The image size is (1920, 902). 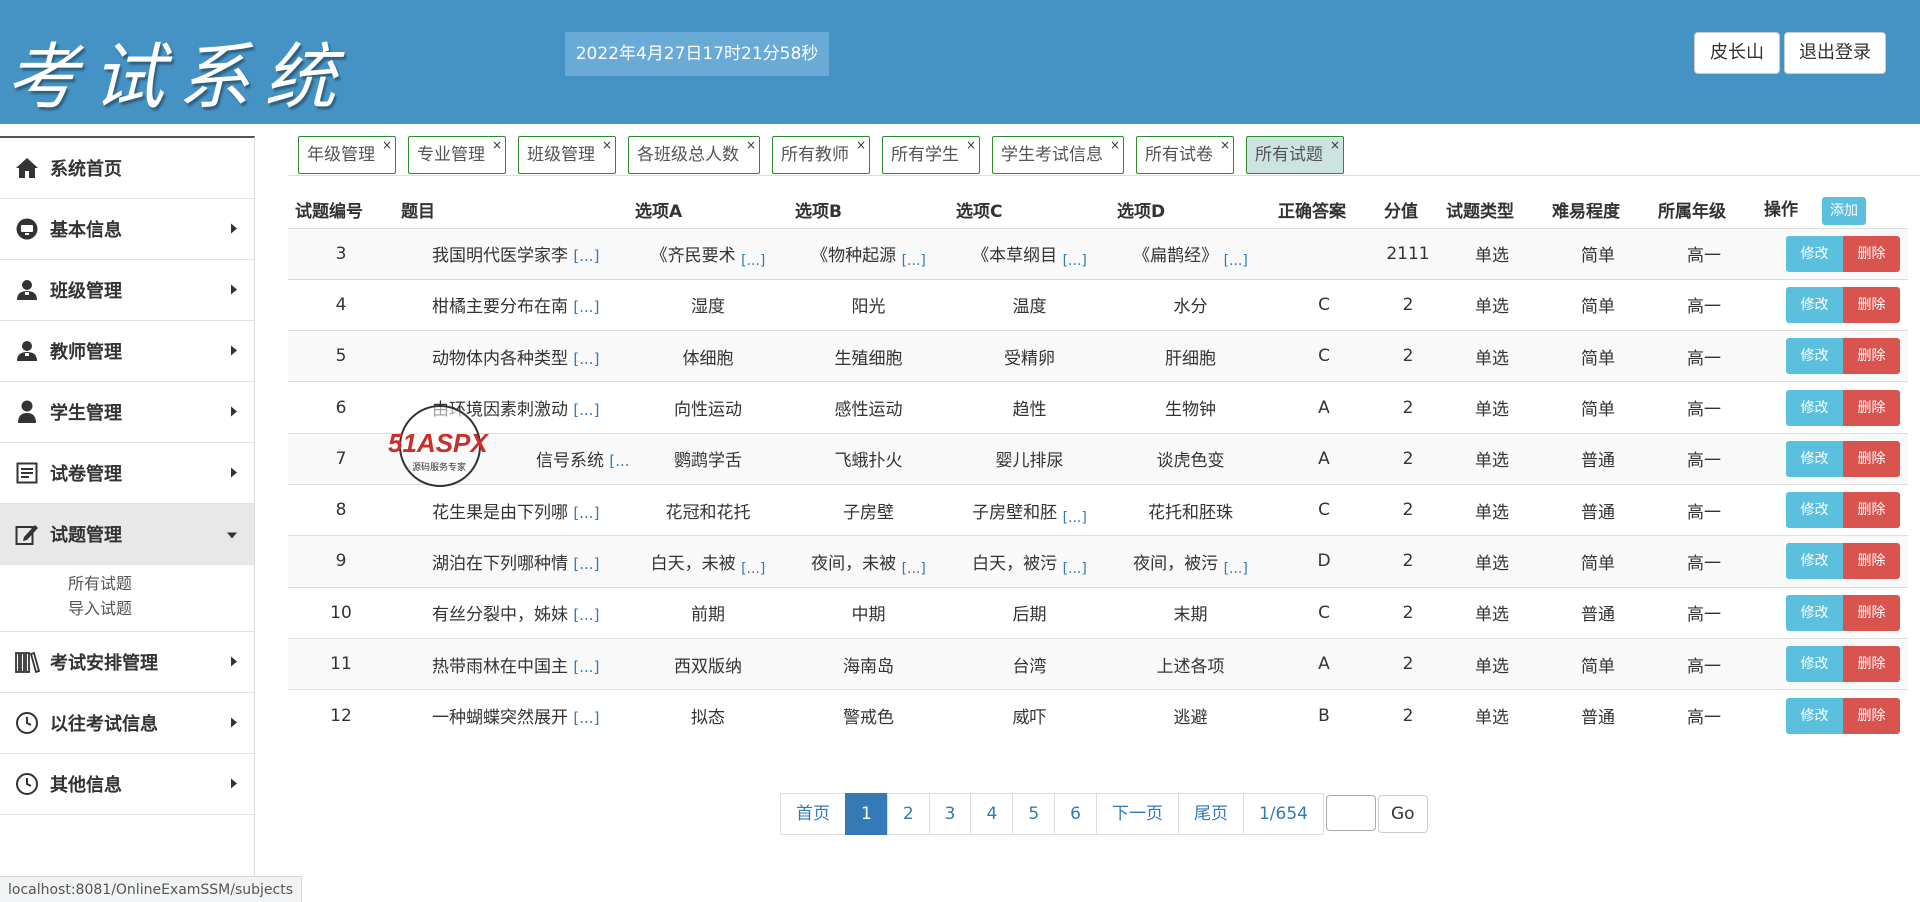 I want to click on logout-button: 退出登录, so click(x=1835, y=53).